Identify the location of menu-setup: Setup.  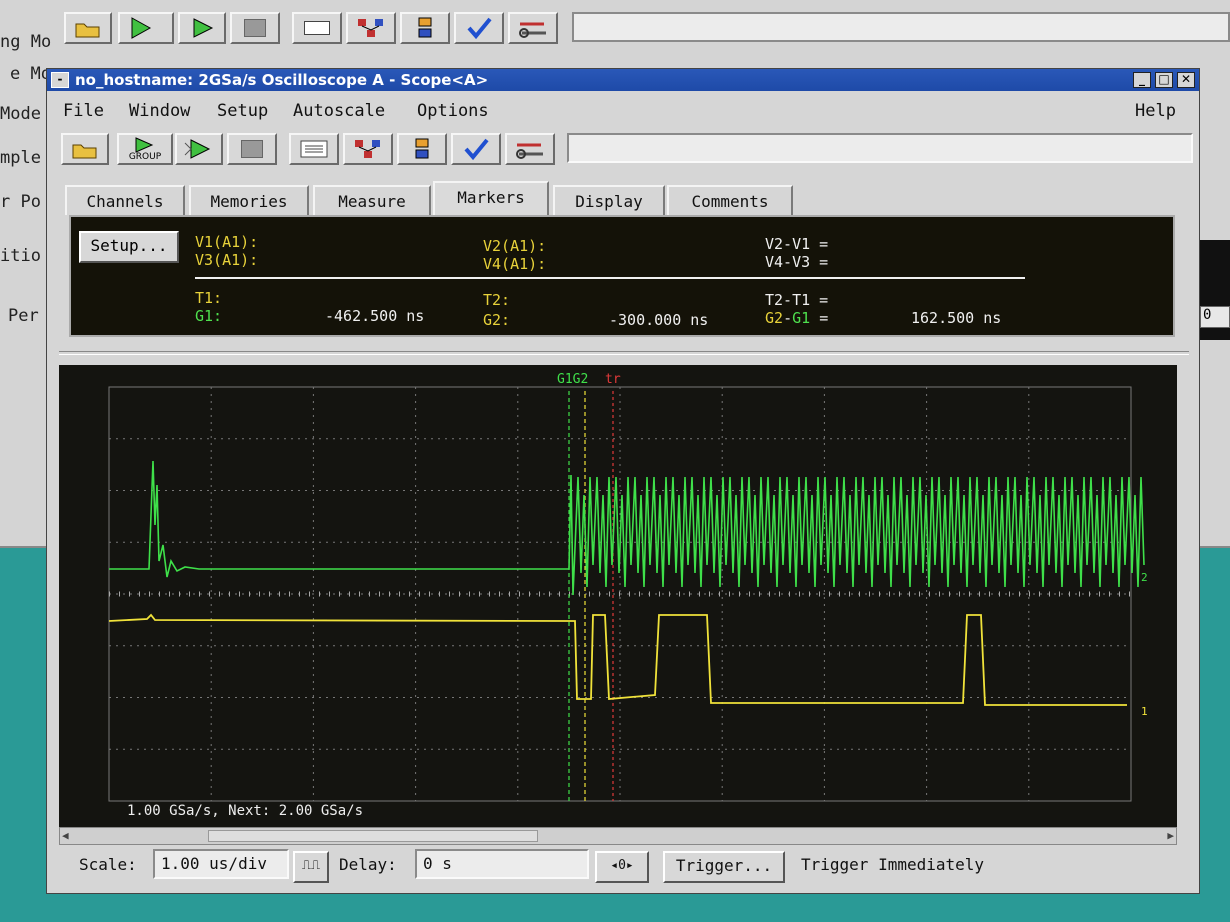
(242, 111).